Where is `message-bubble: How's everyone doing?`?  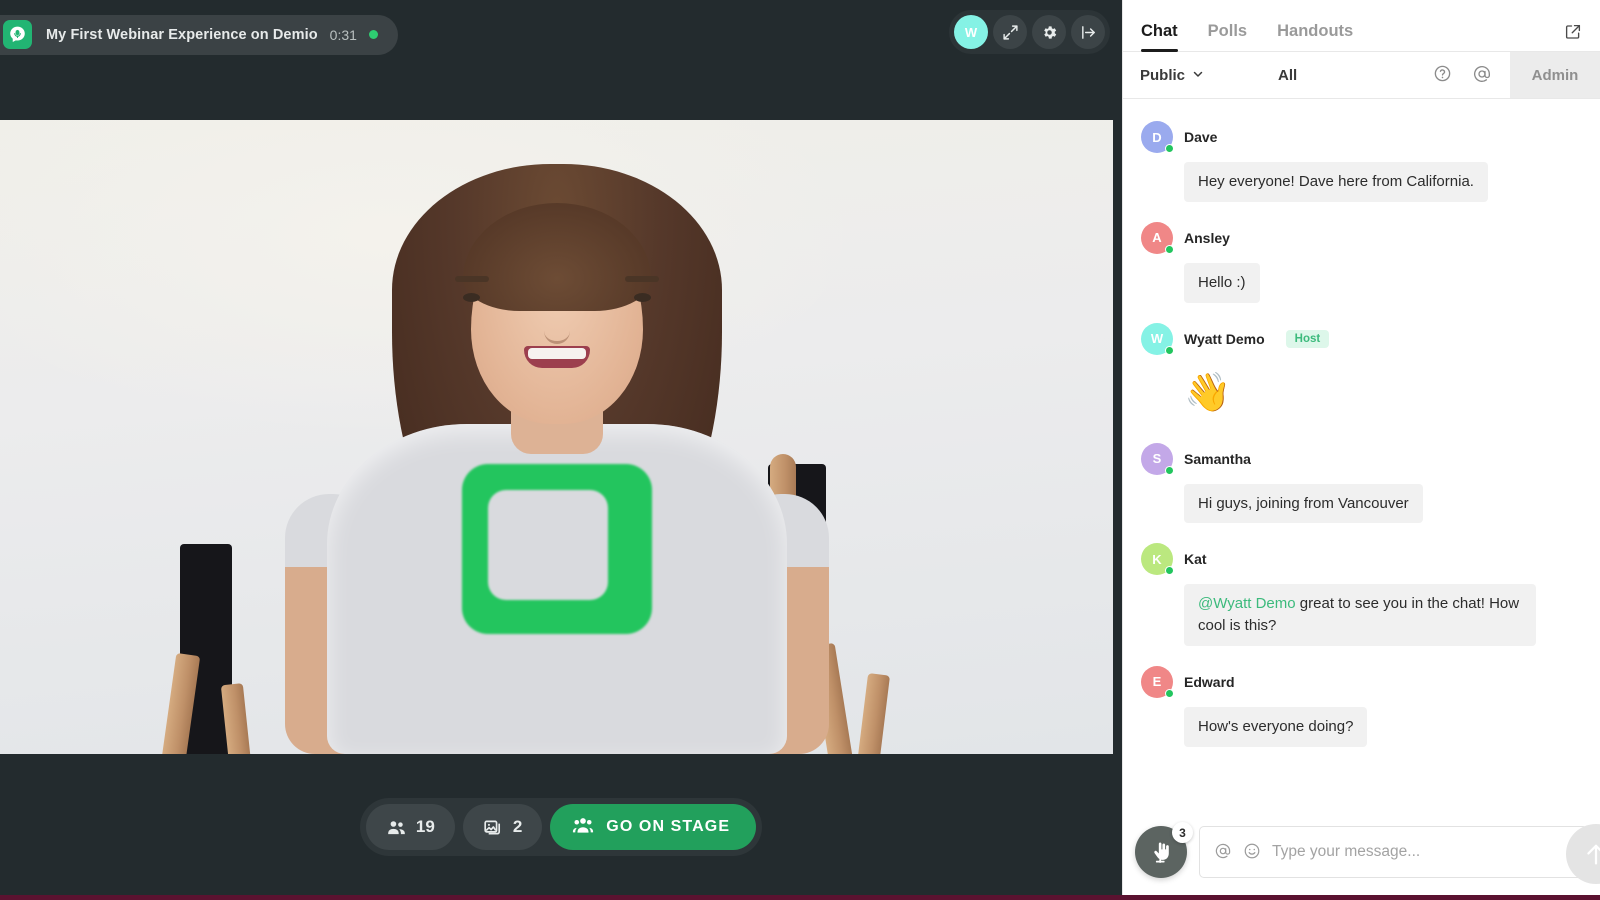
message-bubble: How's everyone doing? is located at coordinates (1276, 726).